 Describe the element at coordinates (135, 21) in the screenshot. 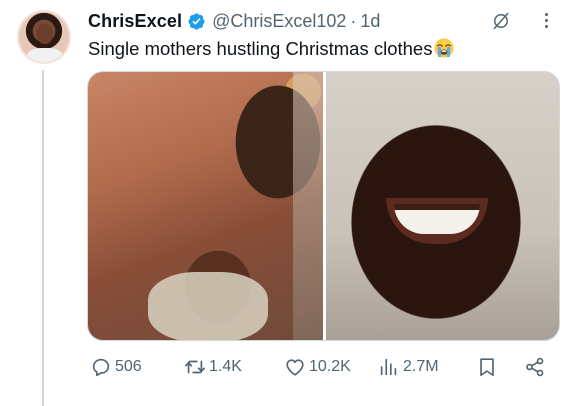

I see `display-name: ChrisExcel` at that location.